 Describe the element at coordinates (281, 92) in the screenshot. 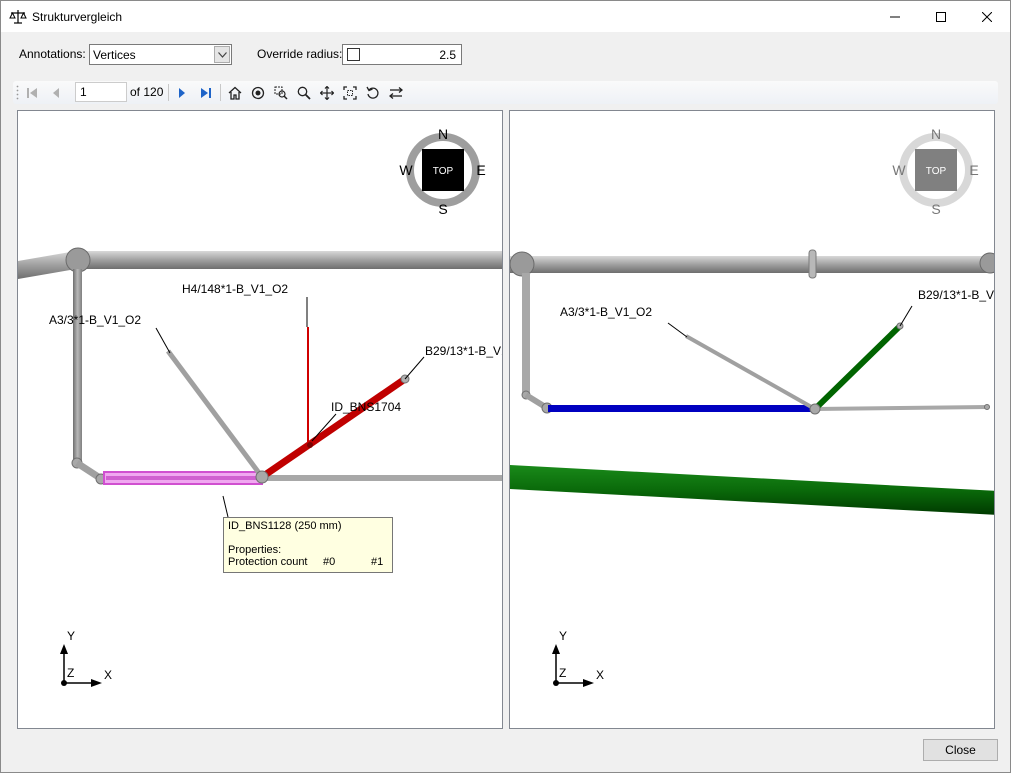

I see `zoom-window-button` at that location.